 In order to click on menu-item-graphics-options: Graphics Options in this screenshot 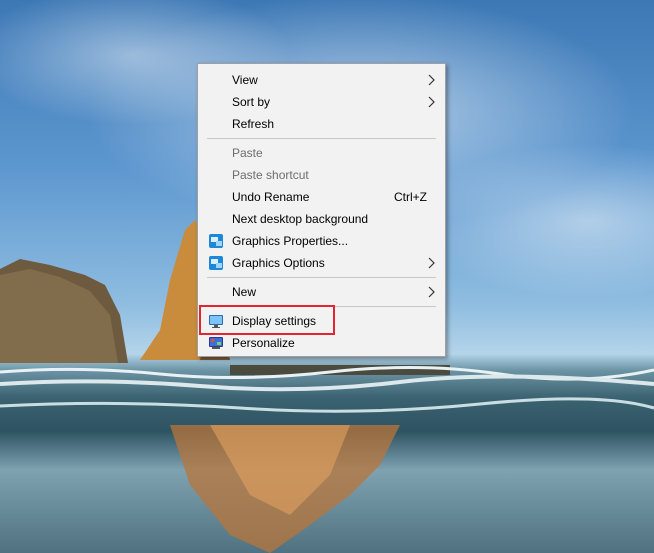, I will do `click(321, 263)`.